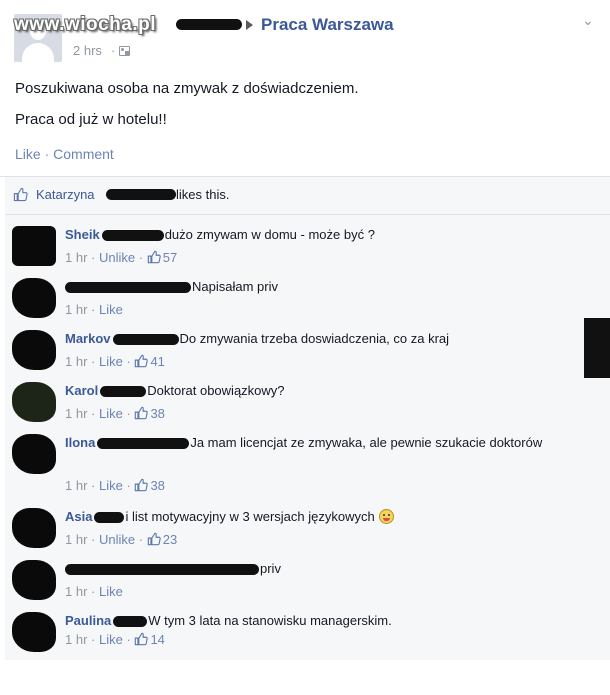 The width and height of the screenshot is (610, 695). I want to click on redacted-poster-name, so click(209, 24).